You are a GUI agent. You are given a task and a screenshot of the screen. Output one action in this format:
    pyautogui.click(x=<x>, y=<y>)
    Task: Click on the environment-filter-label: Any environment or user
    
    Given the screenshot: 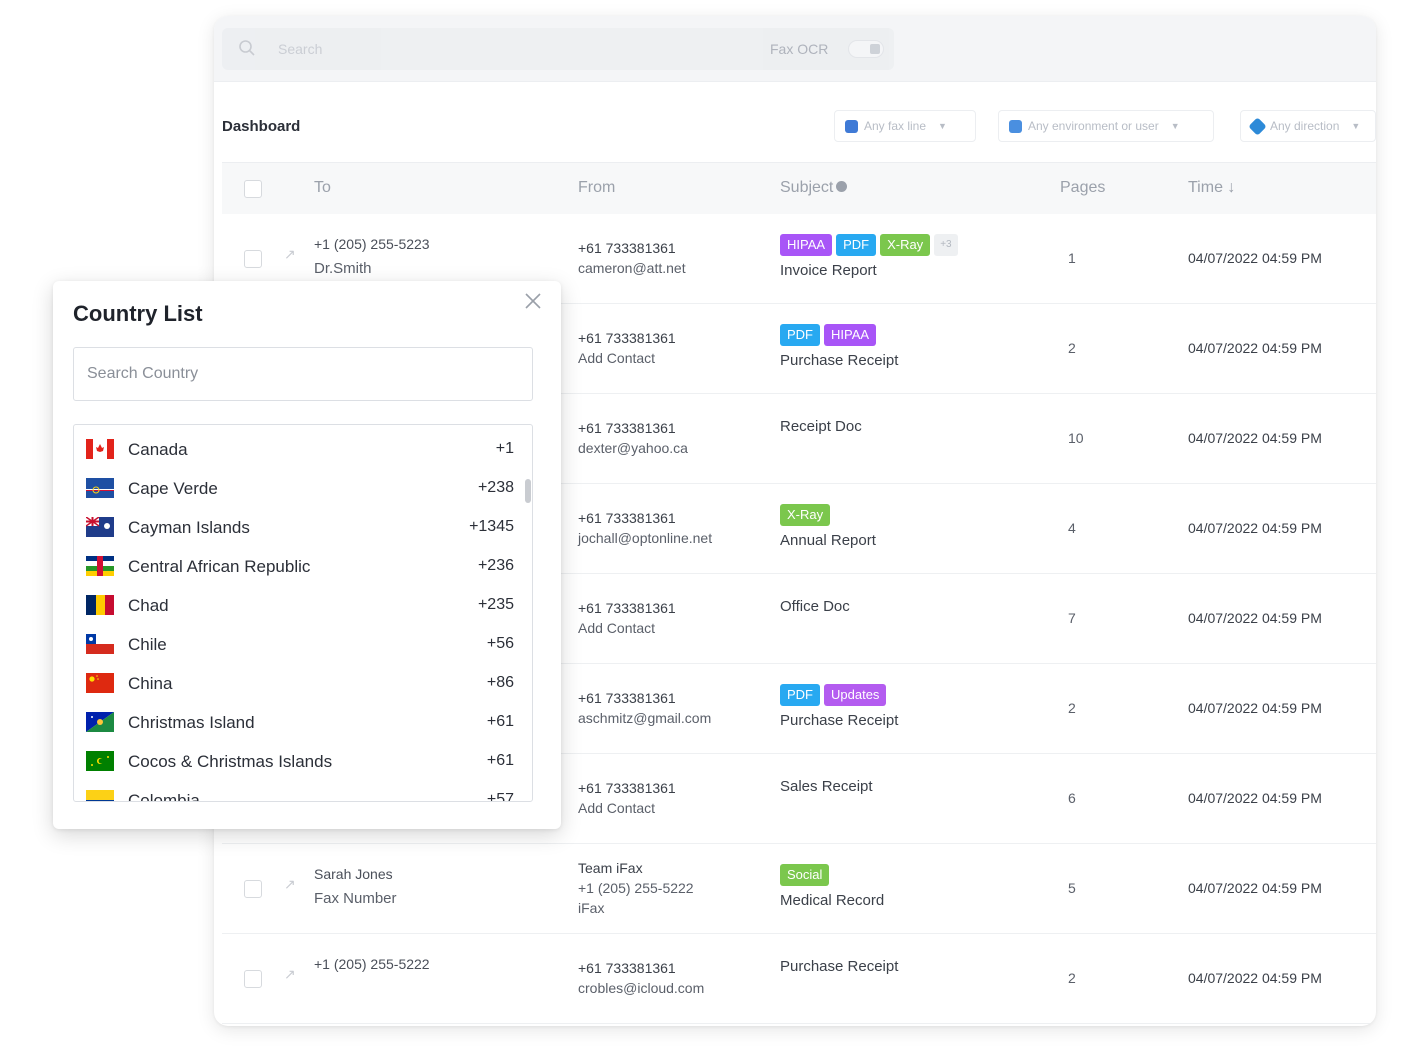 What is the action you would take?
    pyautogui.click(x=1093, y=126)
    